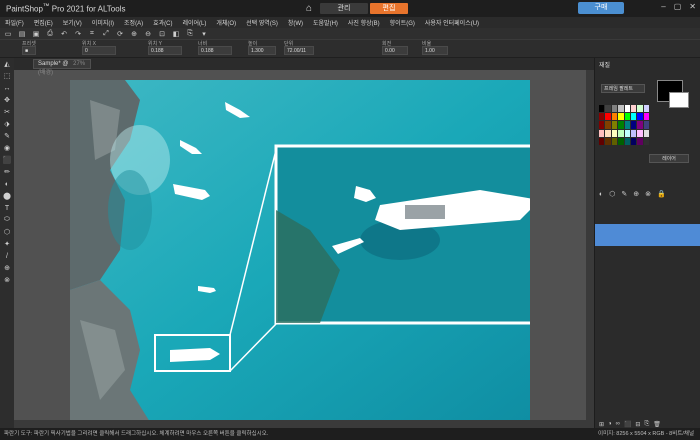  Describe the element at coordinates (7, 268) in the screenshot. I see `clone-tool-icon: ⊕` at that location.